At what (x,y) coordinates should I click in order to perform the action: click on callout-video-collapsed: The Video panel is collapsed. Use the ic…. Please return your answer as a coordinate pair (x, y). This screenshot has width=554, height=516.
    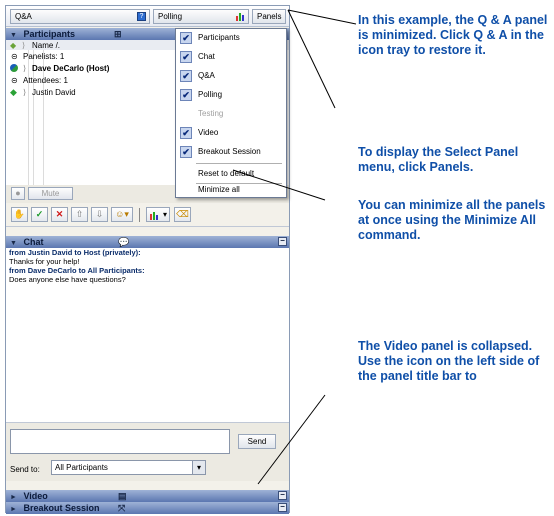
    Looking at the image, I should click on (449, 361).